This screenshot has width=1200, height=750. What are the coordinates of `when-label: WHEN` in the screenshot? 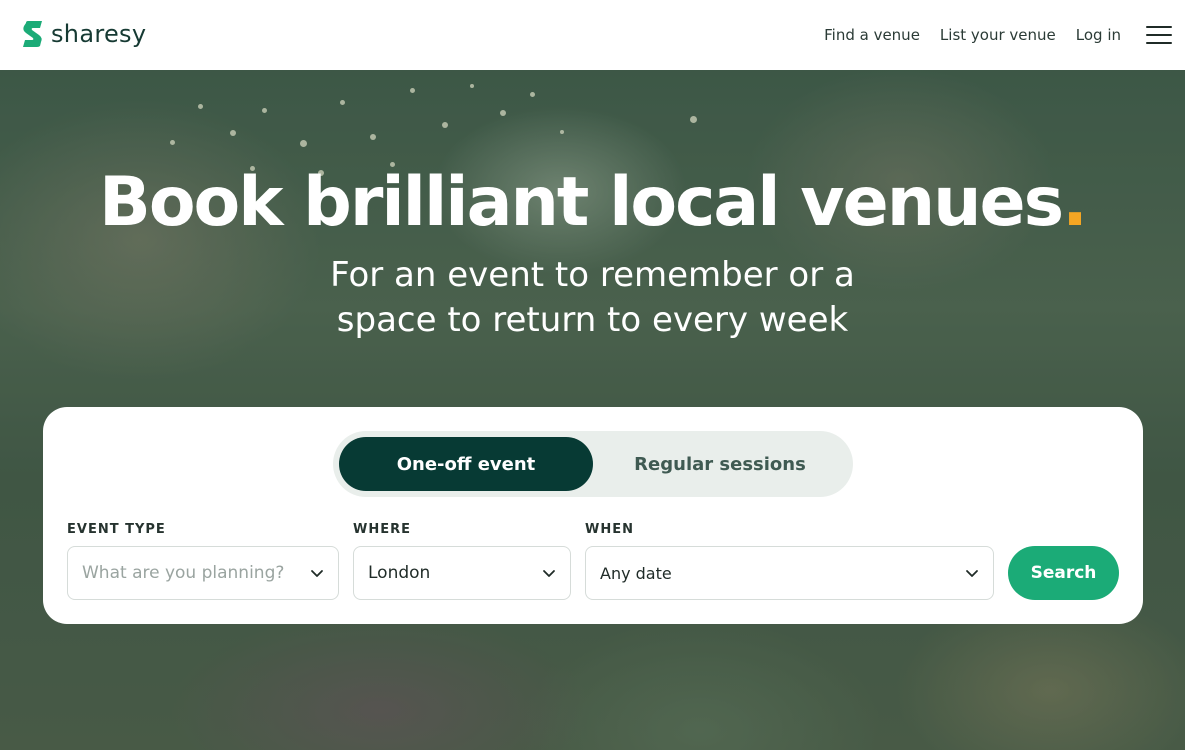 It's located at (609, 529).